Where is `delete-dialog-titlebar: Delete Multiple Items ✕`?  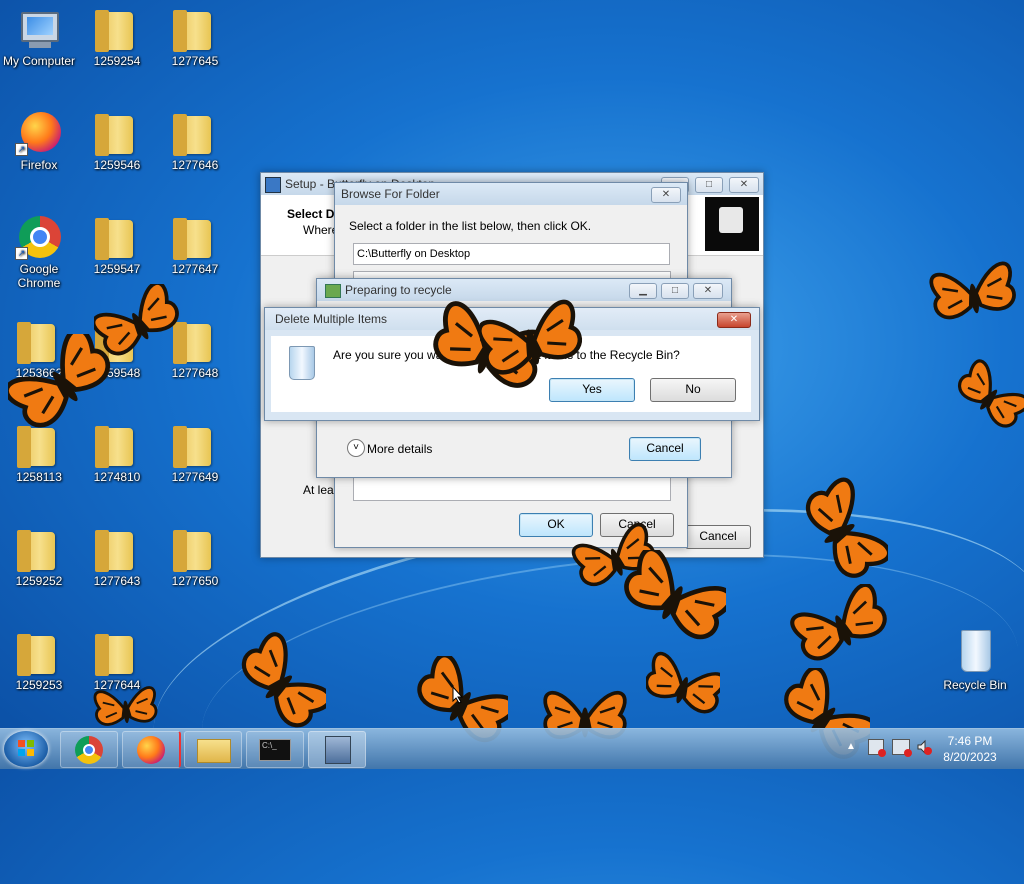 delete-dialog-titlebar: Delete Multiple Items ✕ is located at coordinates (512, 319).